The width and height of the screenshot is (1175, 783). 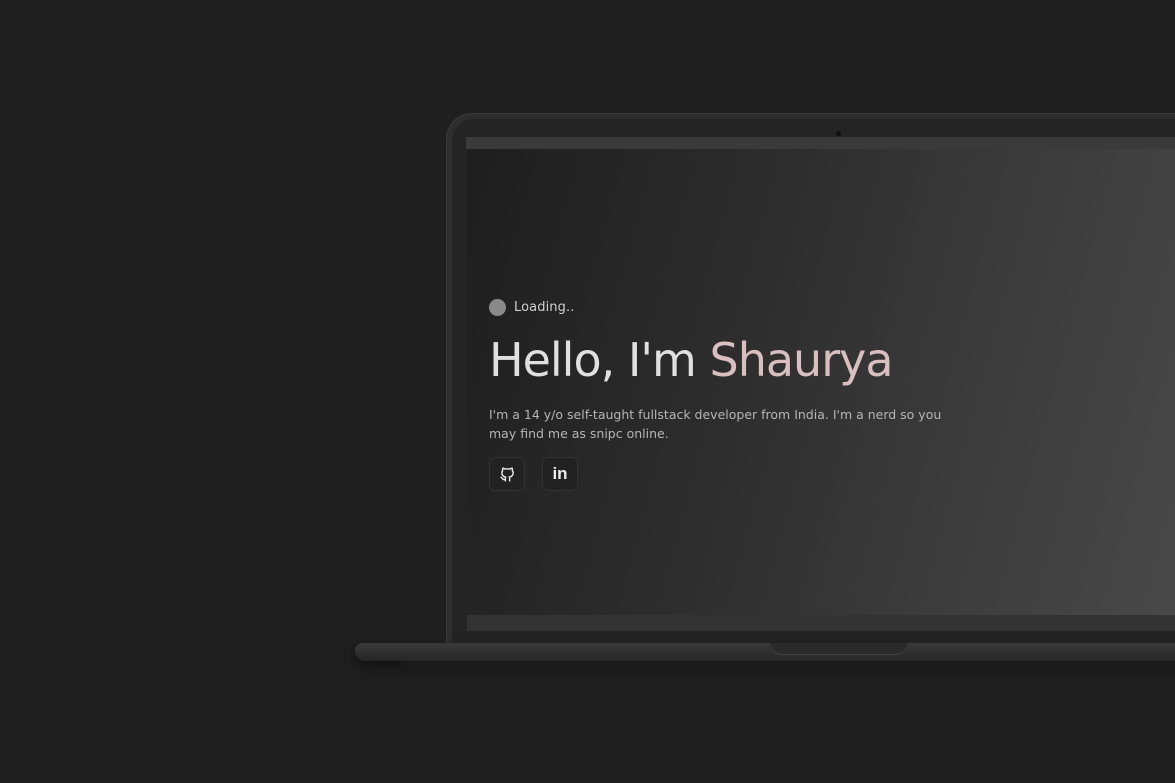 What do you see at coordinates (820, 143) in the screenshot?
I see `laptop-top-bezel` at bounding box center [820, 143].